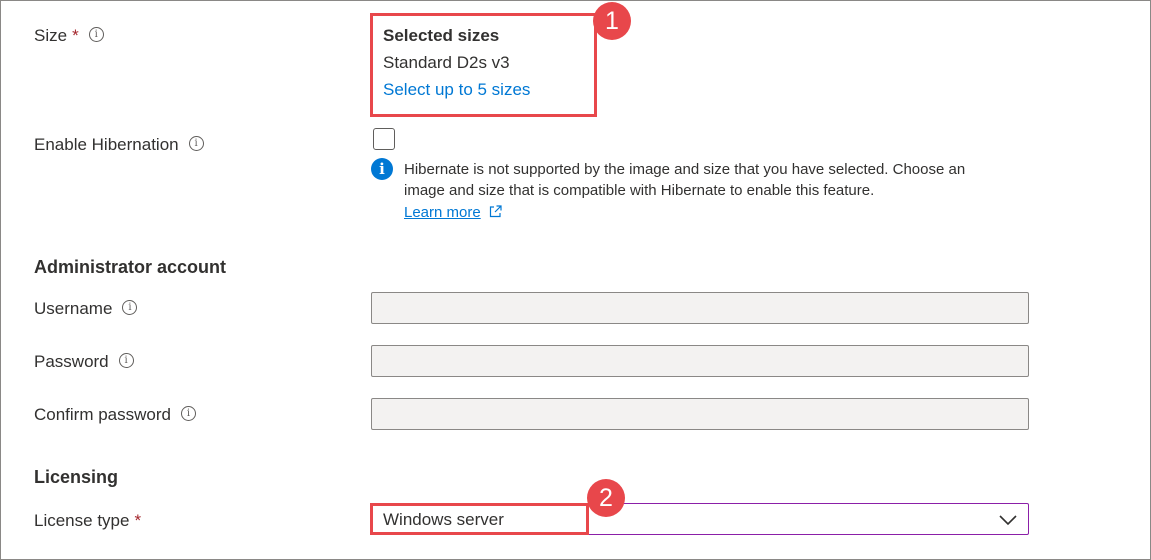 This screenshot has width=1151, height=560. What do you see at coordinates (382, 169) in the screenshot?
I see `info-circle-icon: i` at bounding box center [382, 169].